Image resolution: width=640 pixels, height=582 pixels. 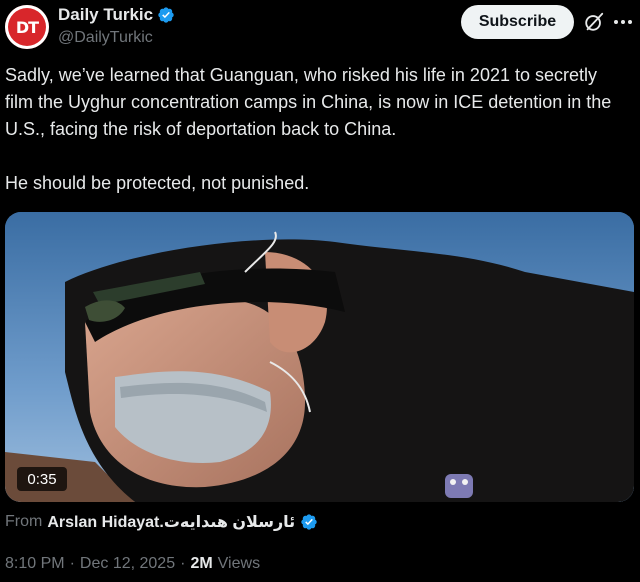 I want to click on post-meta: 8:10 PM · Dec 12, 2025 · 2M Views, so click(x=132, y=564).